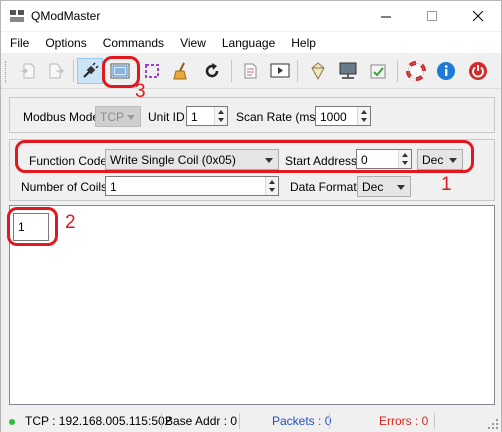 This screenshot has width=502, height=432. Describe the element at coordinates (404, 421) in the screenshot. I see `errors-status: Errors : 0` at that location.